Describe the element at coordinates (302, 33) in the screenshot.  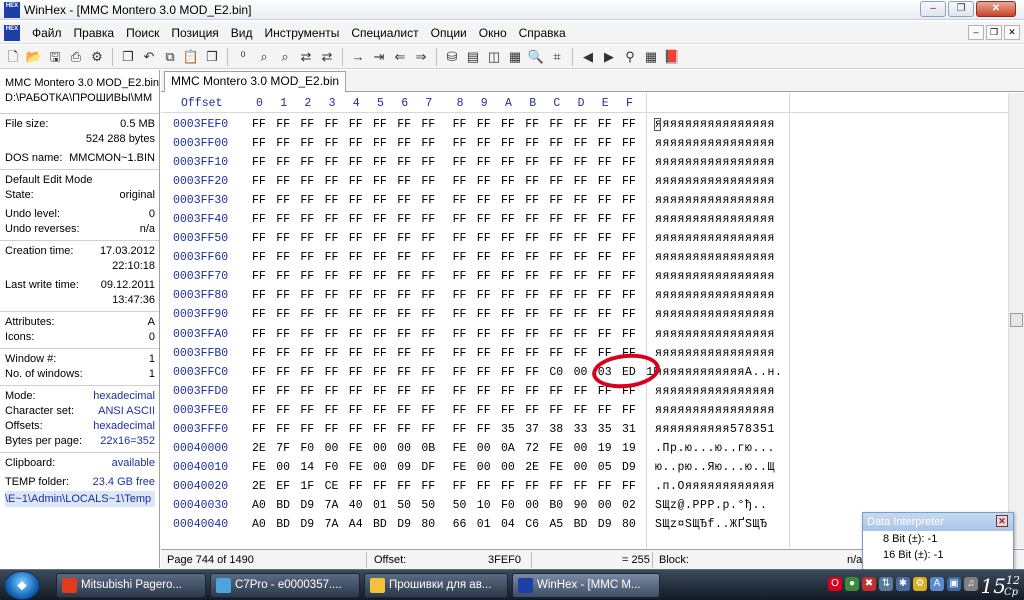
I see `menu-item-5: Инструменты` at that location.